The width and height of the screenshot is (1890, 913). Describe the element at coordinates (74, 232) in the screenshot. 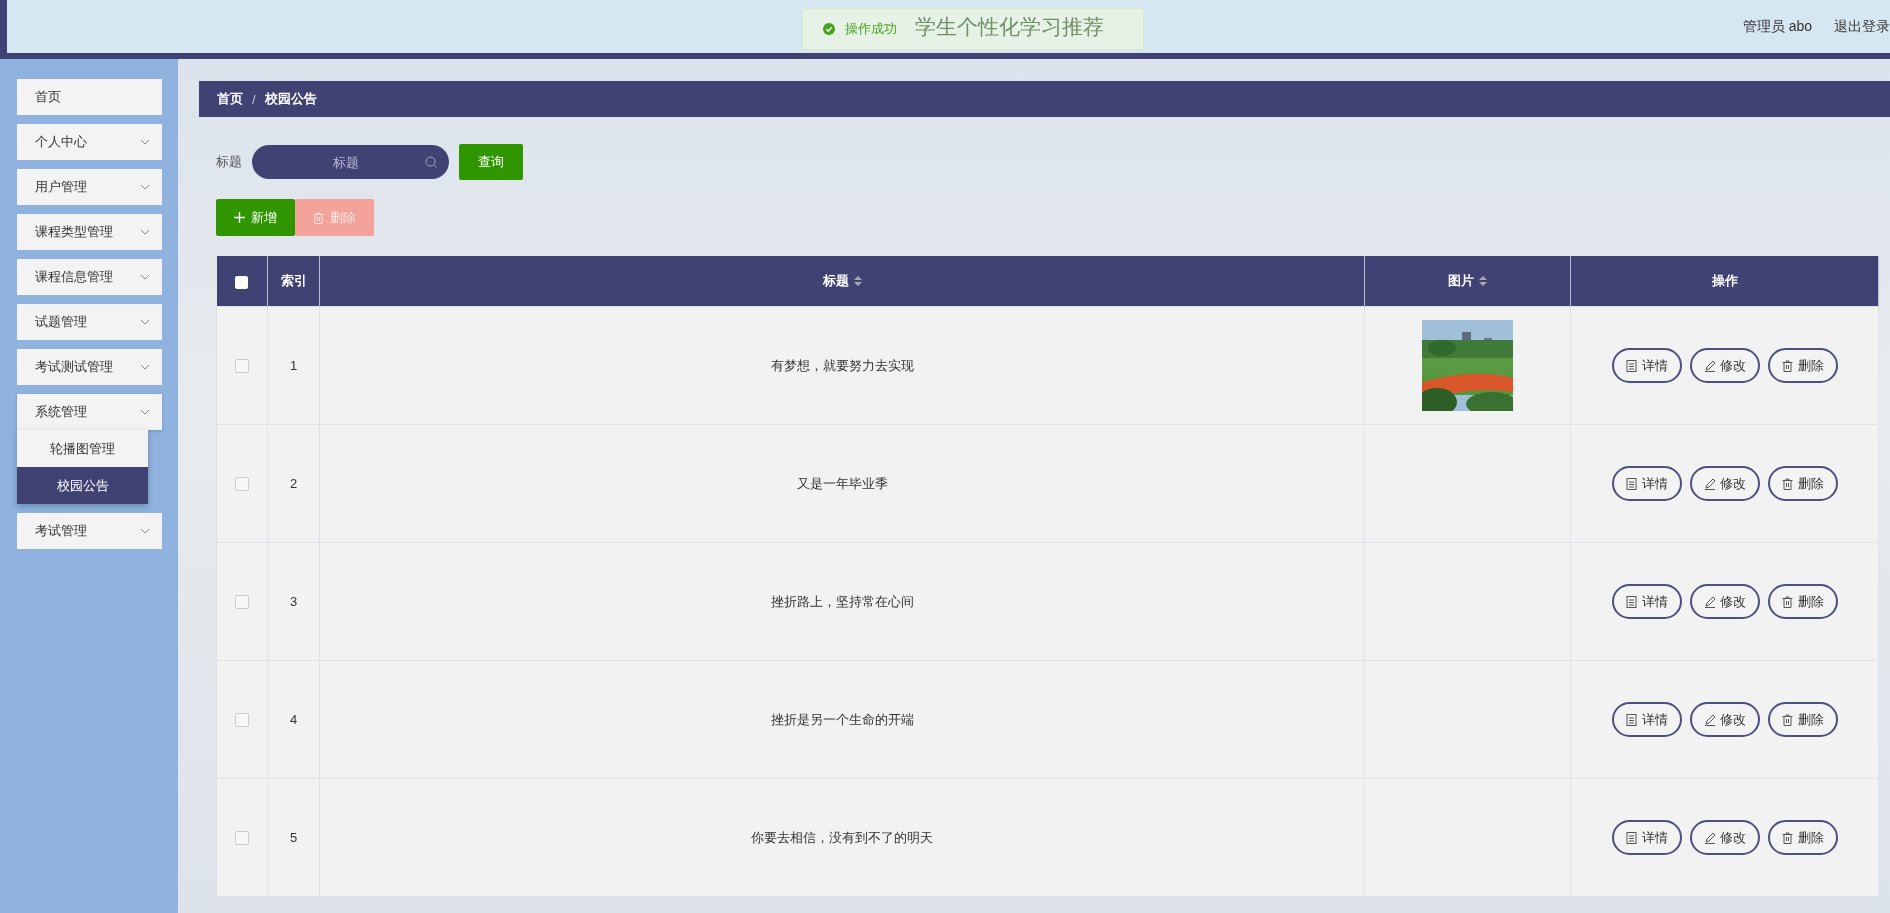

I see `menu-label: 课程类型管理` at that location.